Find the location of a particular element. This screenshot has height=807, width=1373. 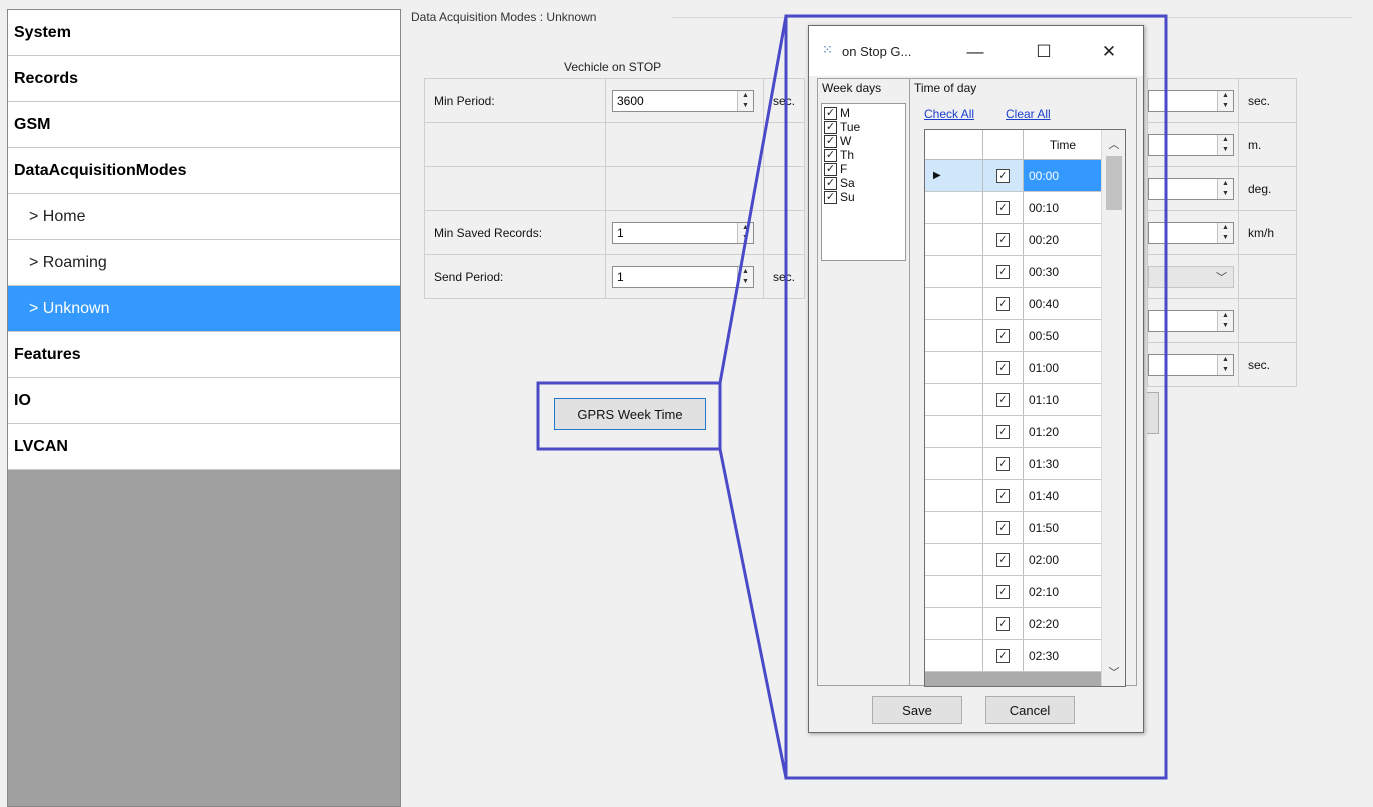

save-button: Save is located at coordinates (917, 710).